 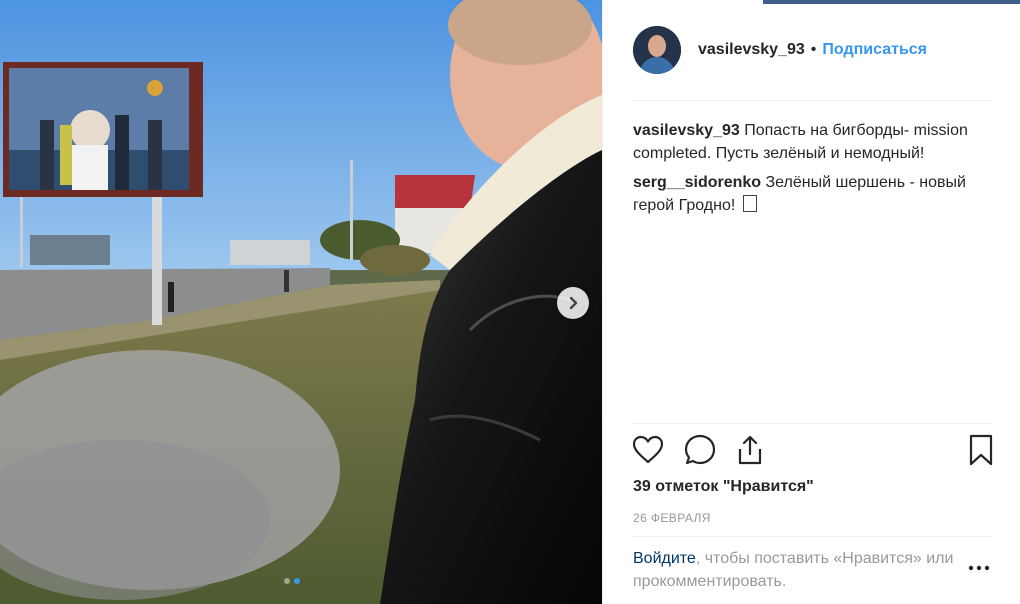 I want to click on carousel-dot, so click(x=287, y=581).